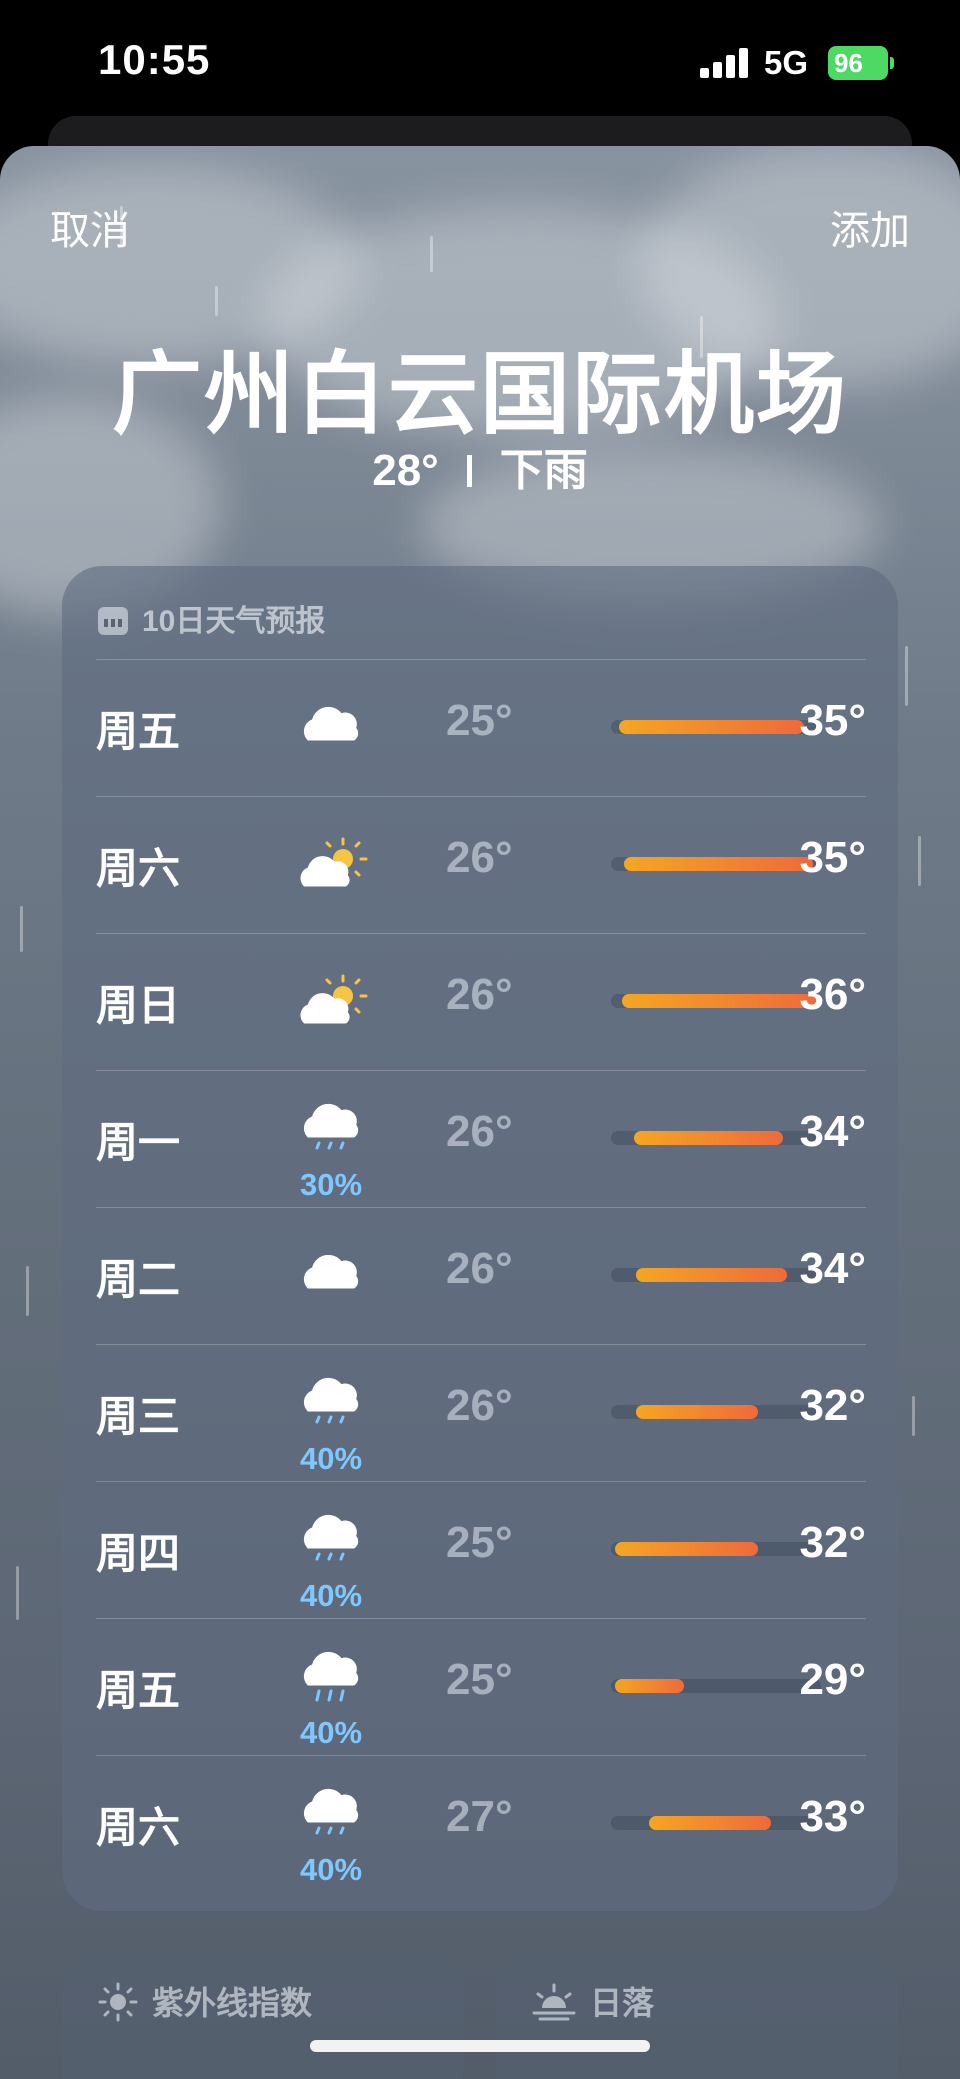 The width and height of the screenshot is (960, 2079). What do you see at coordinates (331, 1146) in the screenshot?
I see `weather-icon-wrap: 30%` at bounding box center [331, 1146].